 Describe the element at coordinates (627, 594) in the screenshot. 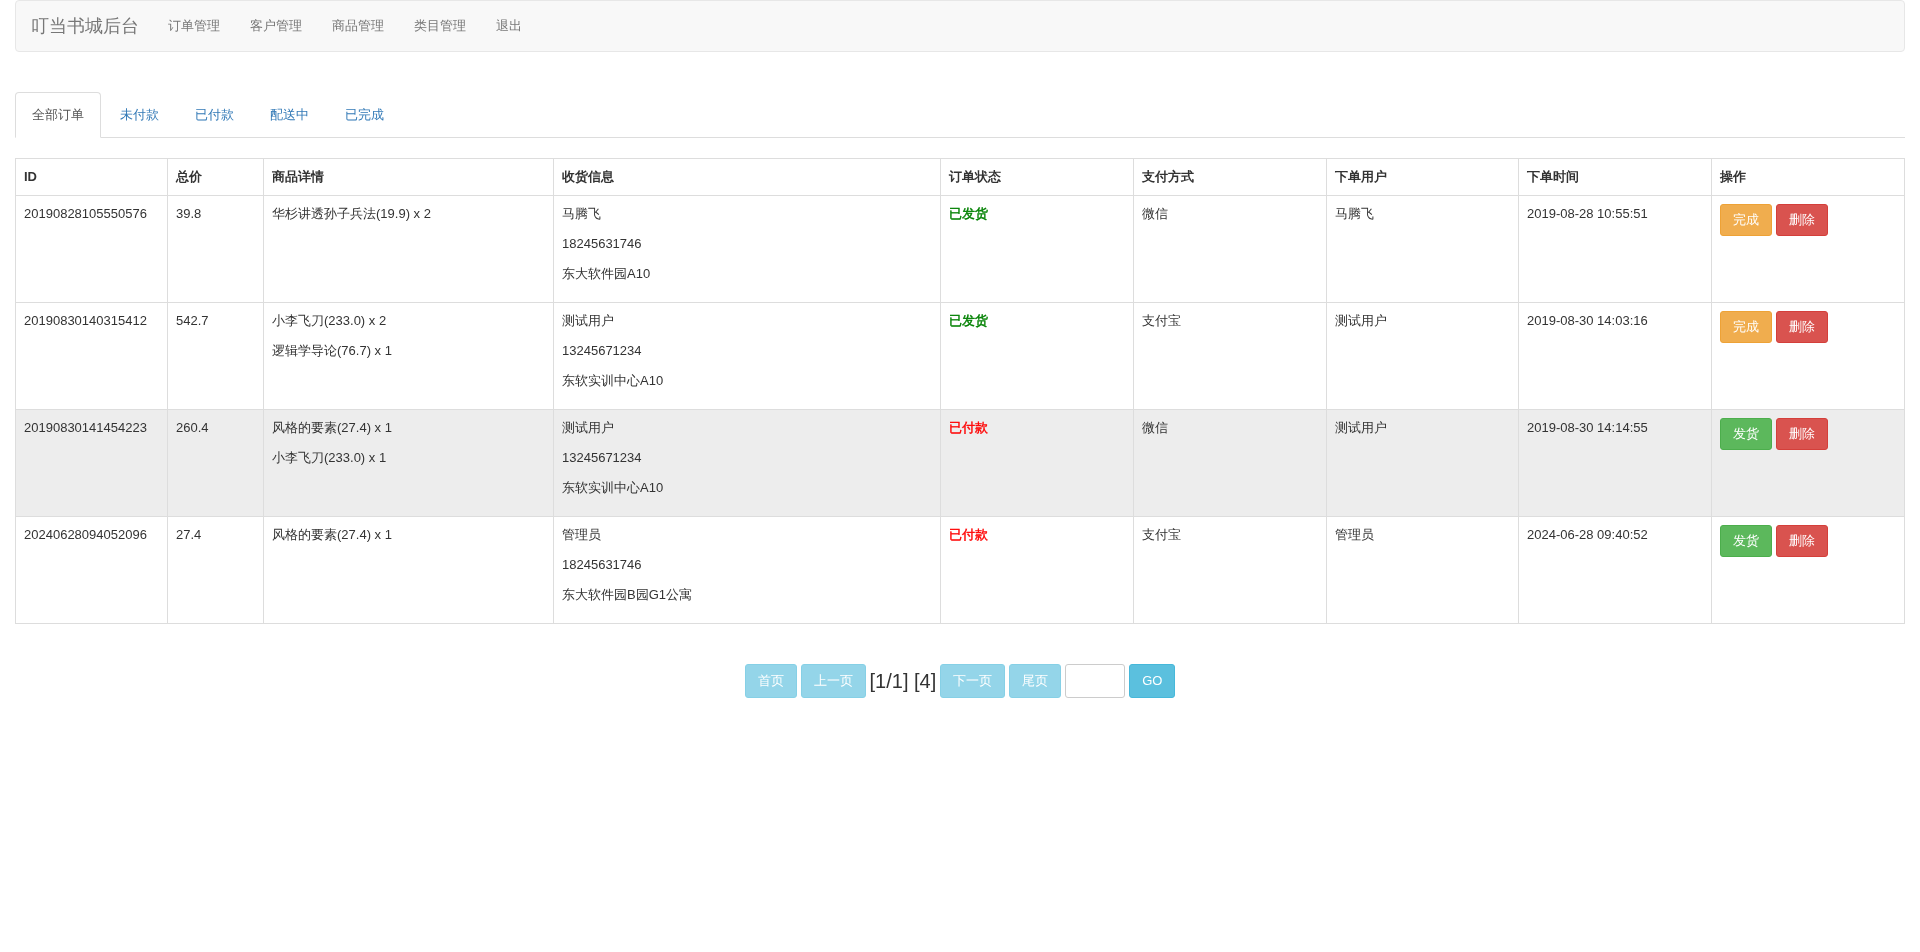

I see `table-cell-text: 东大软件园B园G1公寓` at that location.